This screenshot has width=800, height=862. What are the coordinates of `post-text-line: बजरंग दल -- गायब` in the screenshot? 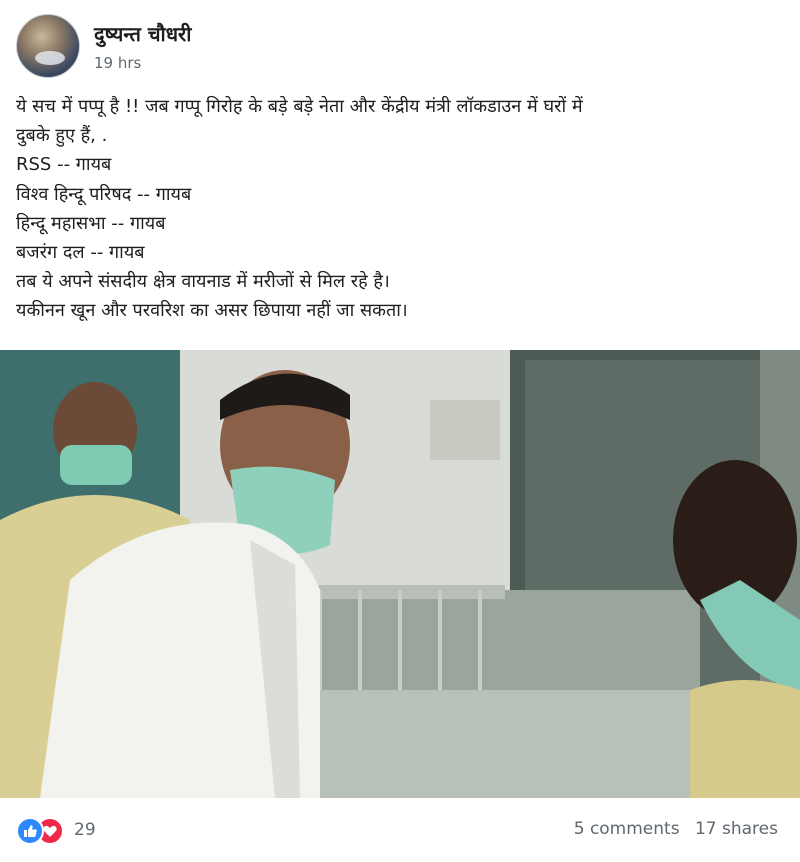 It's located at (80, 253).